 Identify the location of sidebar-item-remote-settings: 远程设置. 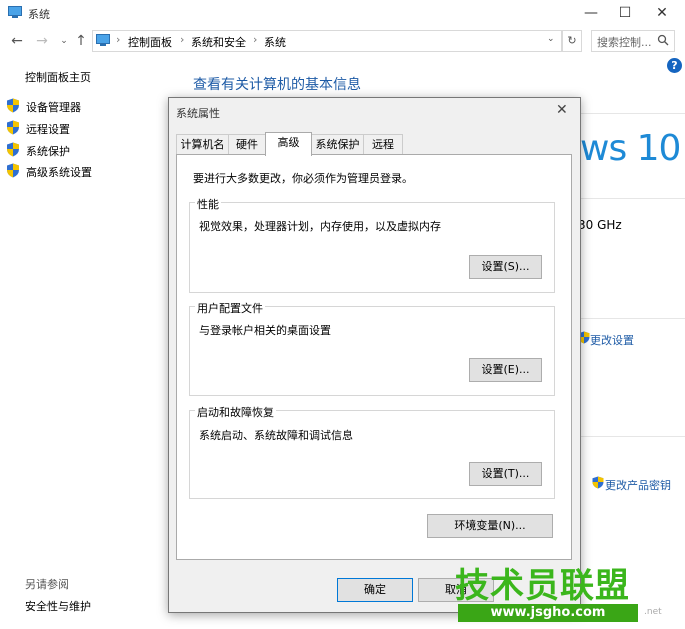
(81, 128).